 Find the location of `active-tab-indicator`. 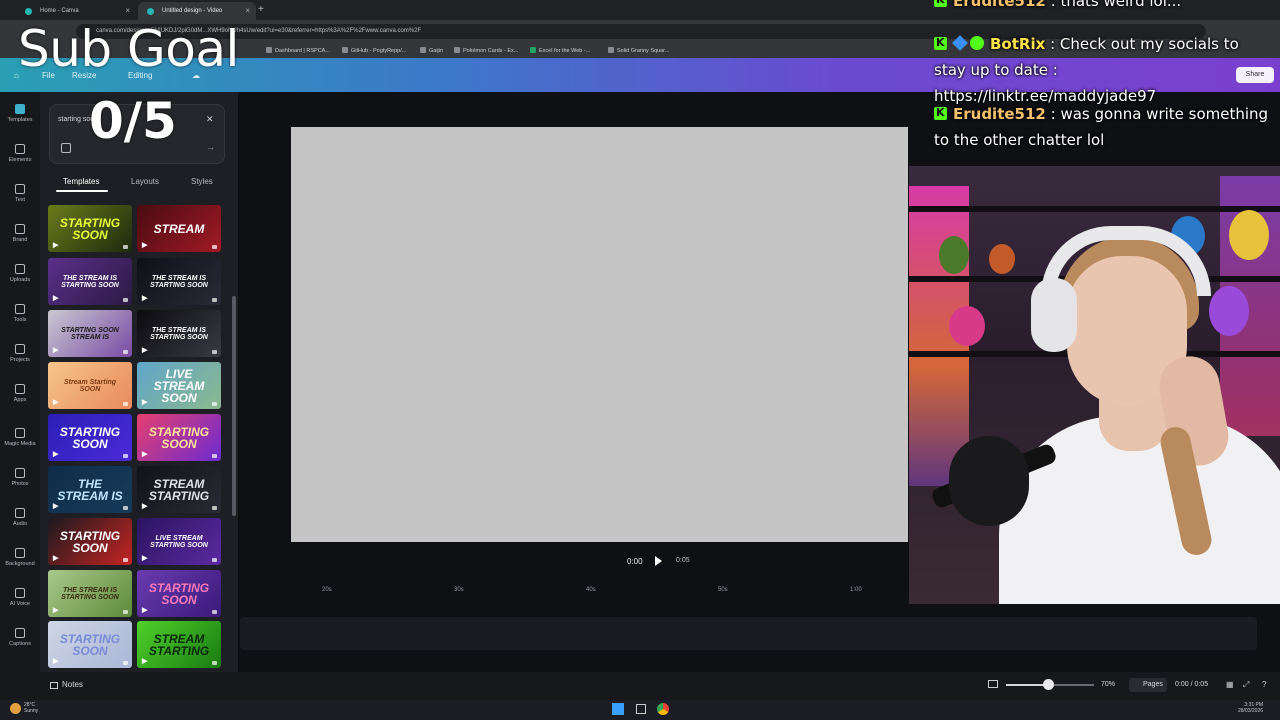

active-tab-indicator is located at coordinates (82, 191).